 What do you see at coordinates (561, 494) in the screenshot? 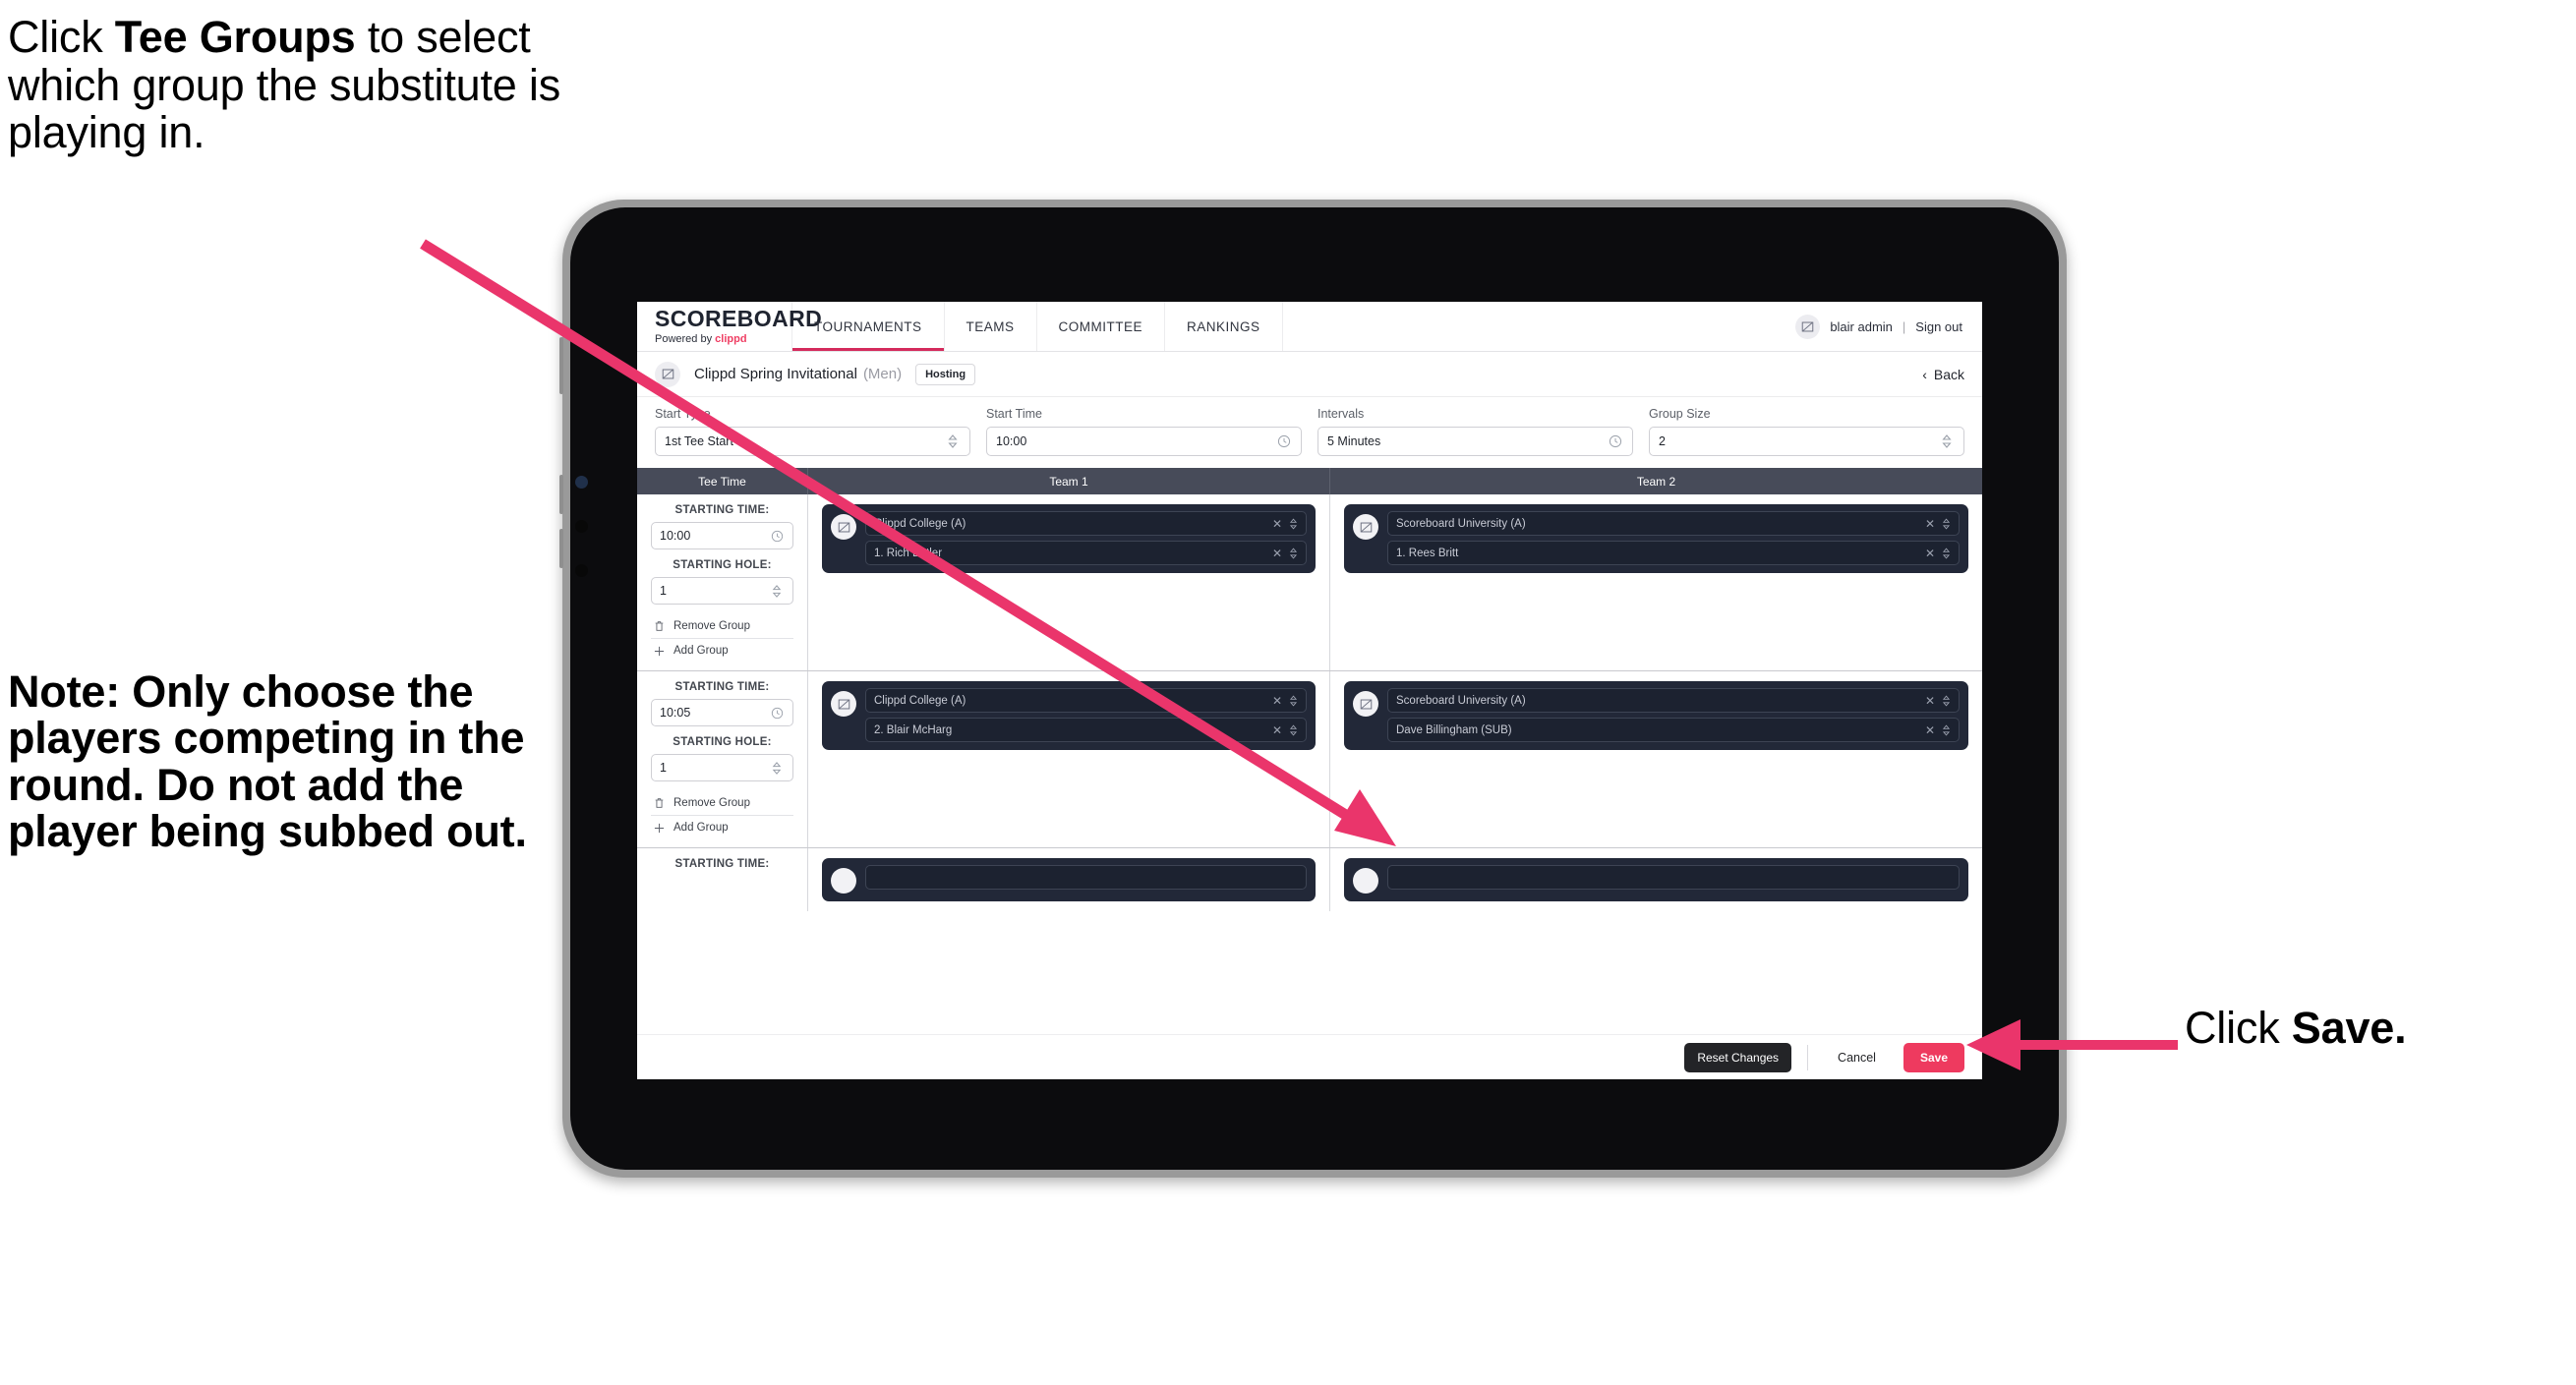
I see `tablet-volume-up-button` at bounding box center [561, 494].